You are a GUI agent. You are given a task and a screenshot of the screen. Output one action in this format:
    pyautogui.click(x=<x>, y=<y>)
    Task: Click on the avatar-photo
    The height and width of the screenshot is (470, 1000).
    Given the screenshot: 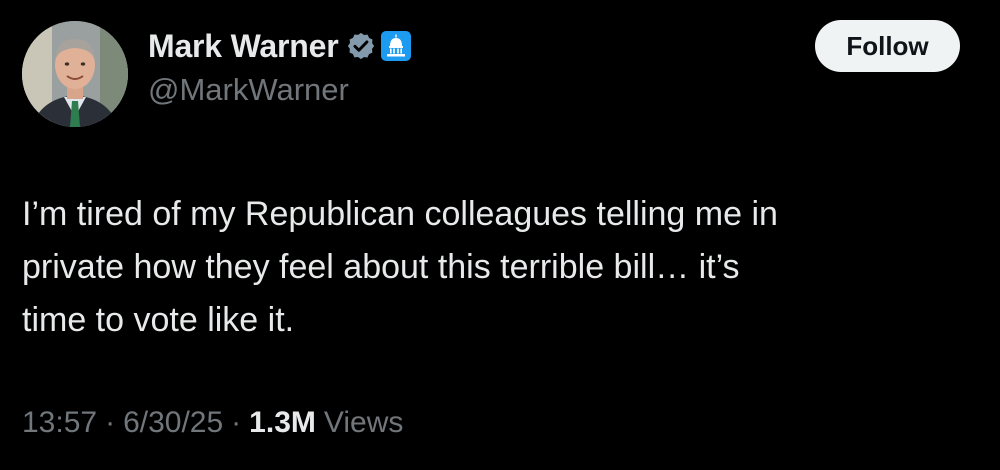 What is the action you would take?
    pyautogui.click(x=75, y=74)
    